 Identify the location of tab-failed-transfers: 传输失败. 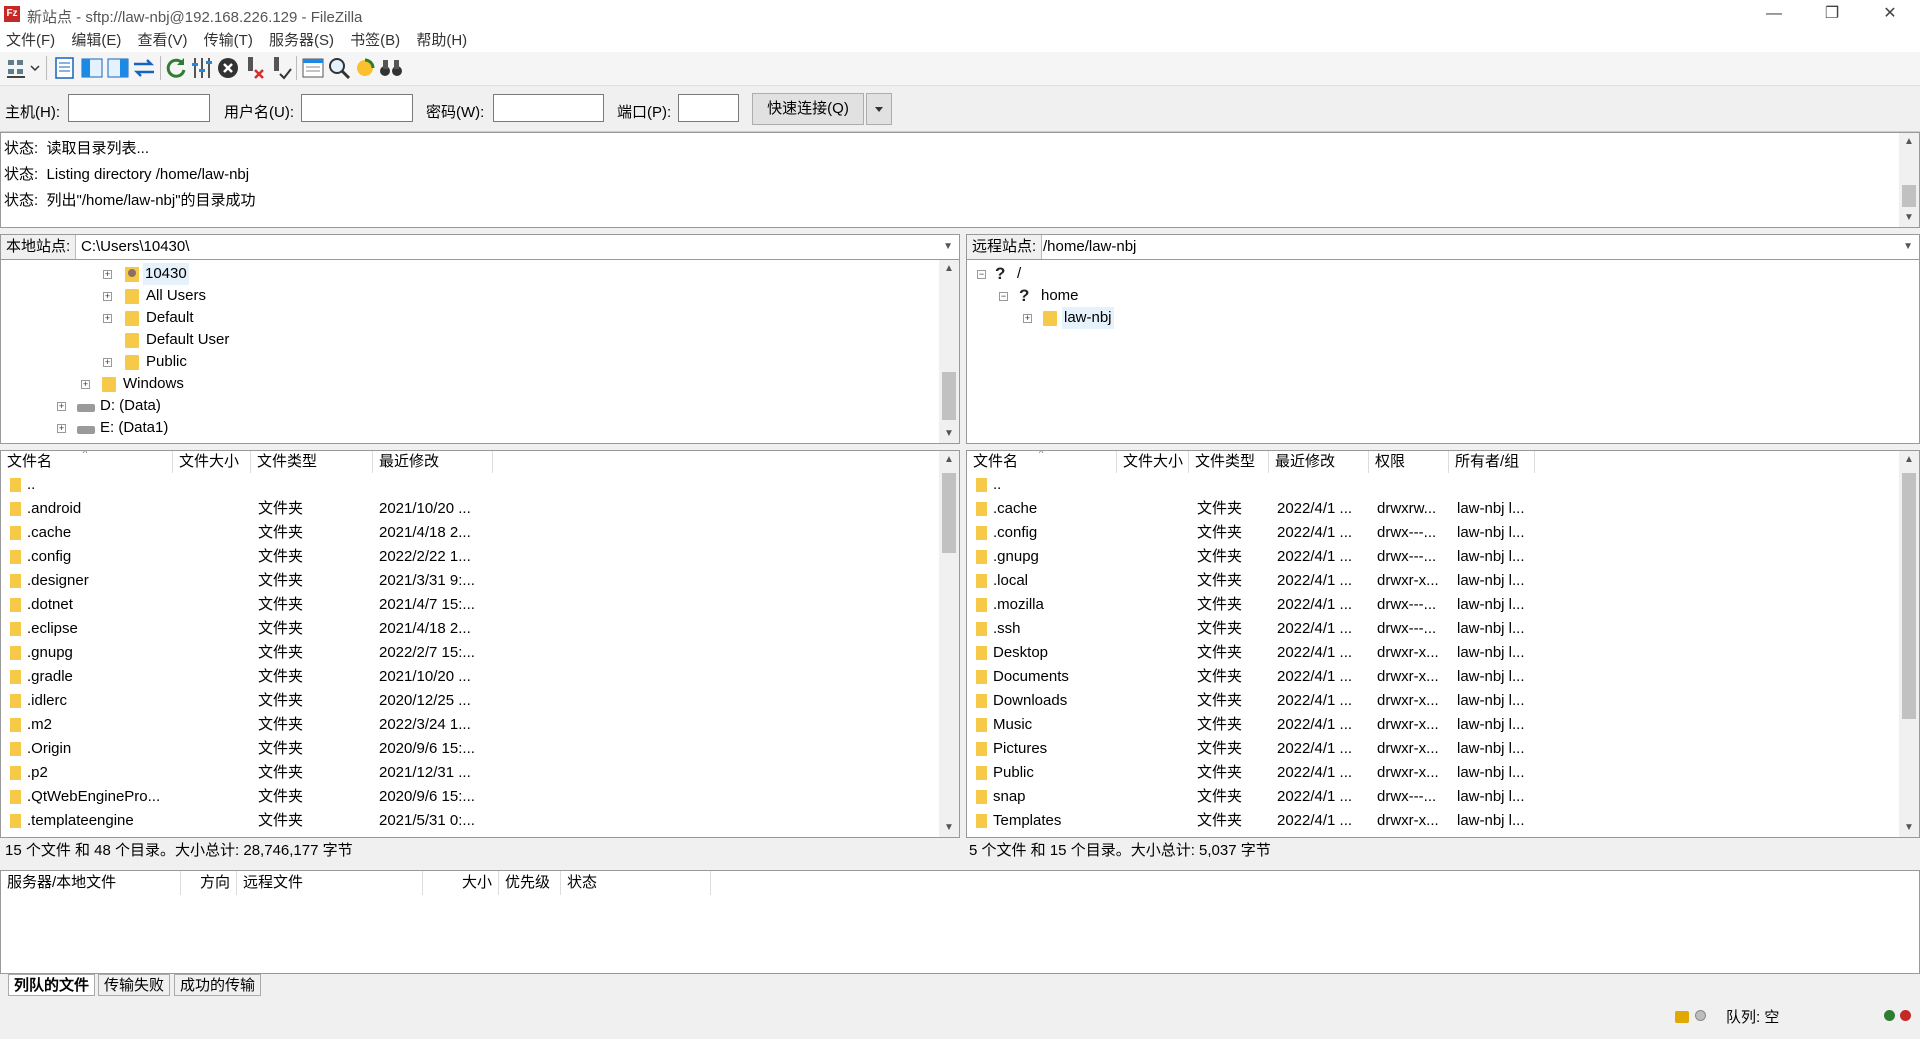
(134, 985).